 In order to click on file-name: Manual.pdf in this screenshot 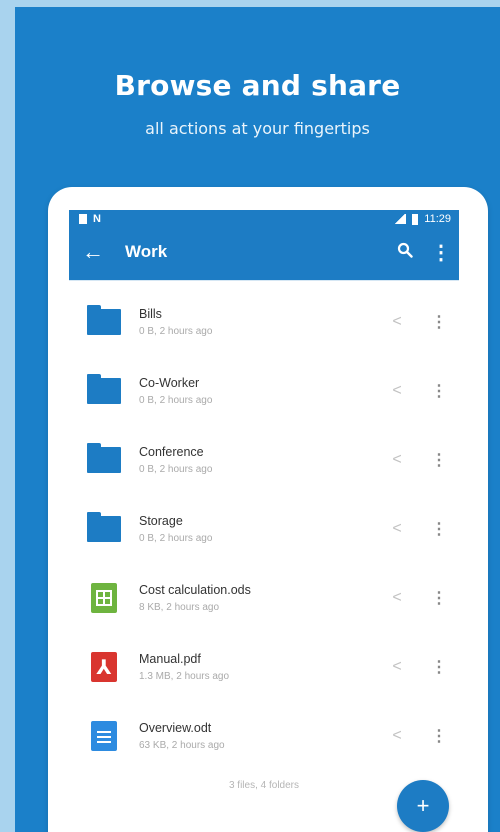, I will do `click(170, 658)`.